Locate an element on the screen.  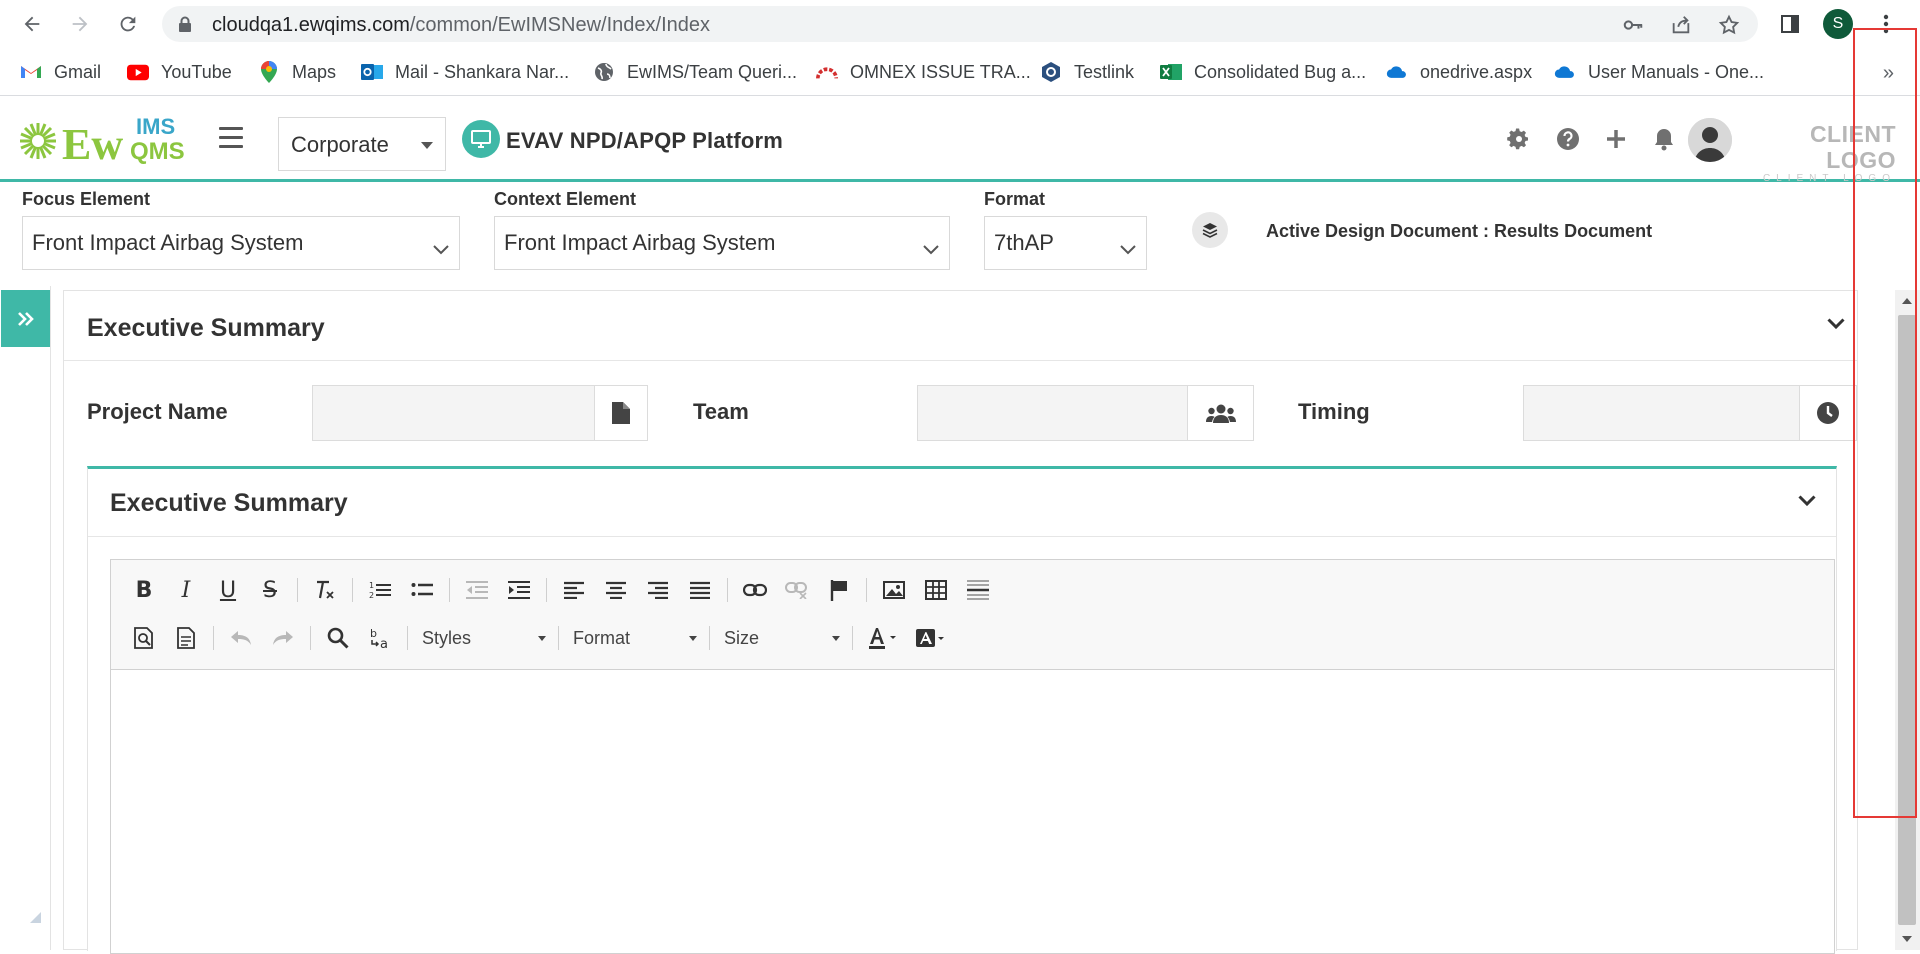
bookmark-onedrive: onedrive.aspx is located at coordinates (1459, 72).